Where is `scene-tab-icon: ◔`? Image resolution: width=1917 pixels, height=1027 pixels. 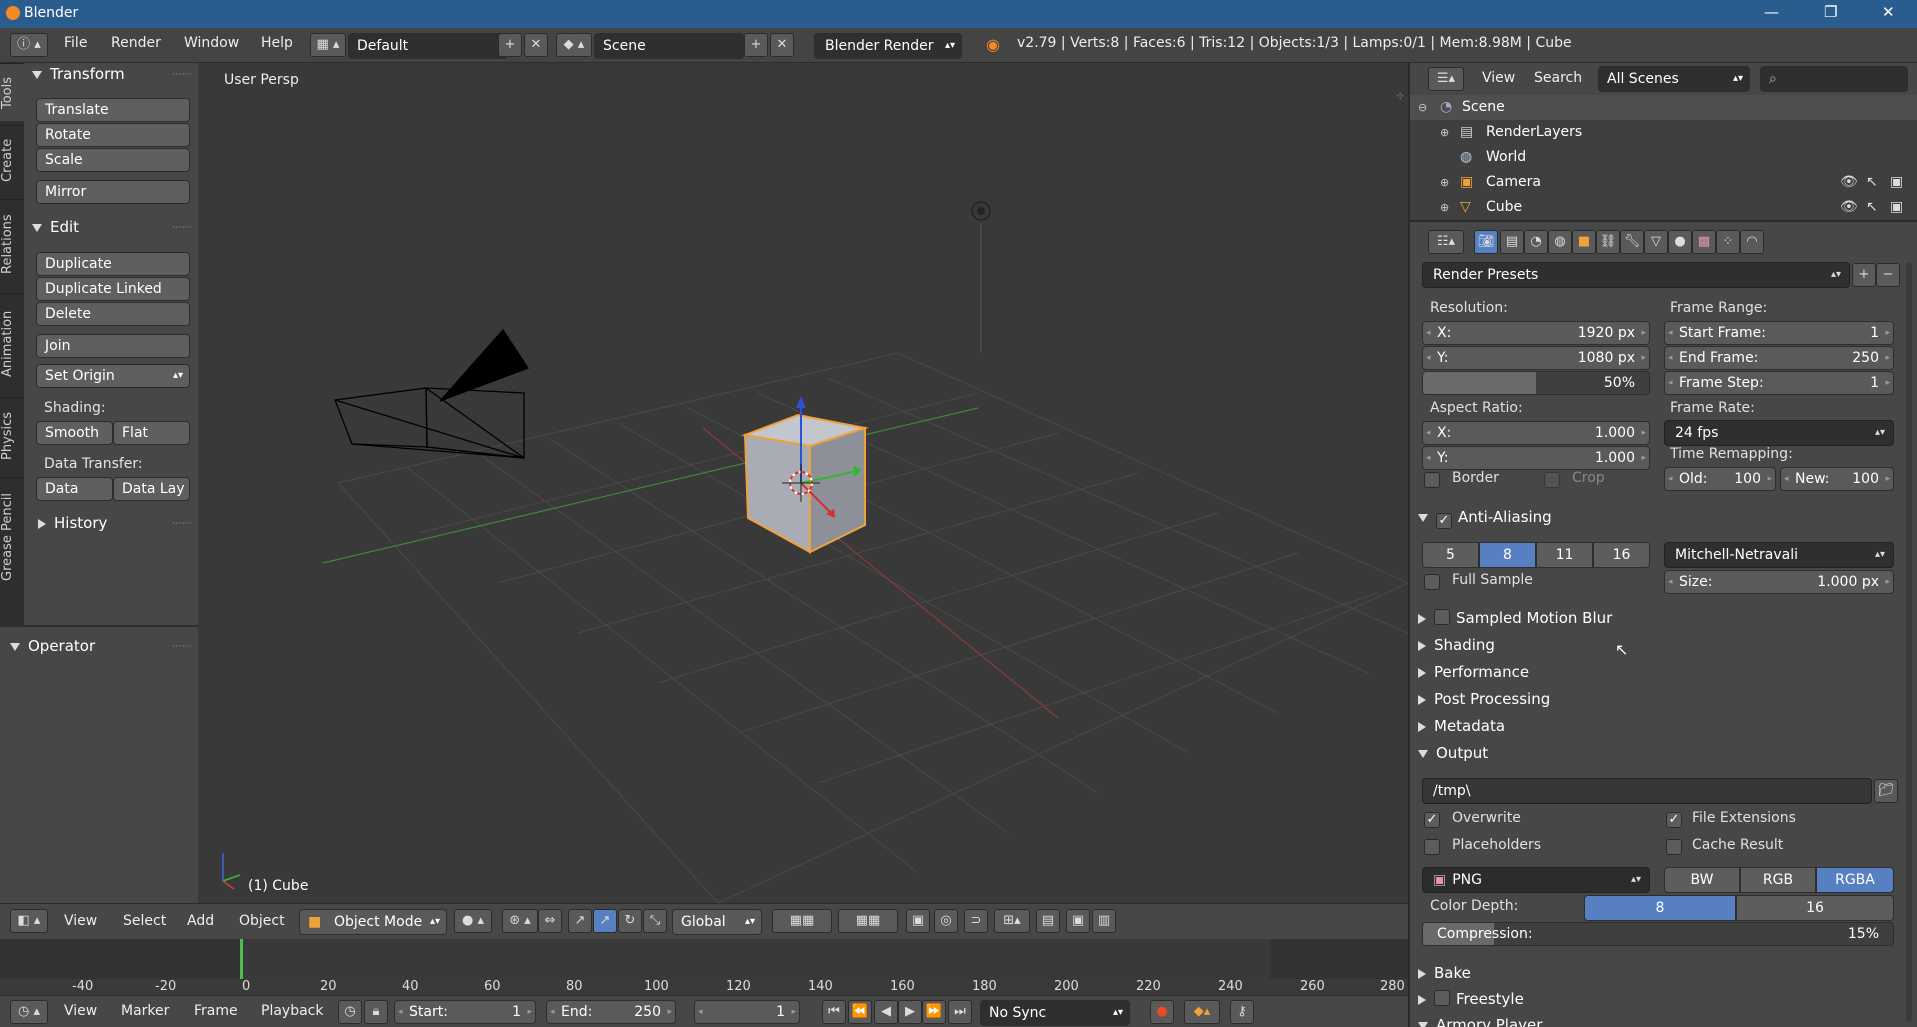
scene-tab-icon: ◔ is located at coordinates (1536, 242).